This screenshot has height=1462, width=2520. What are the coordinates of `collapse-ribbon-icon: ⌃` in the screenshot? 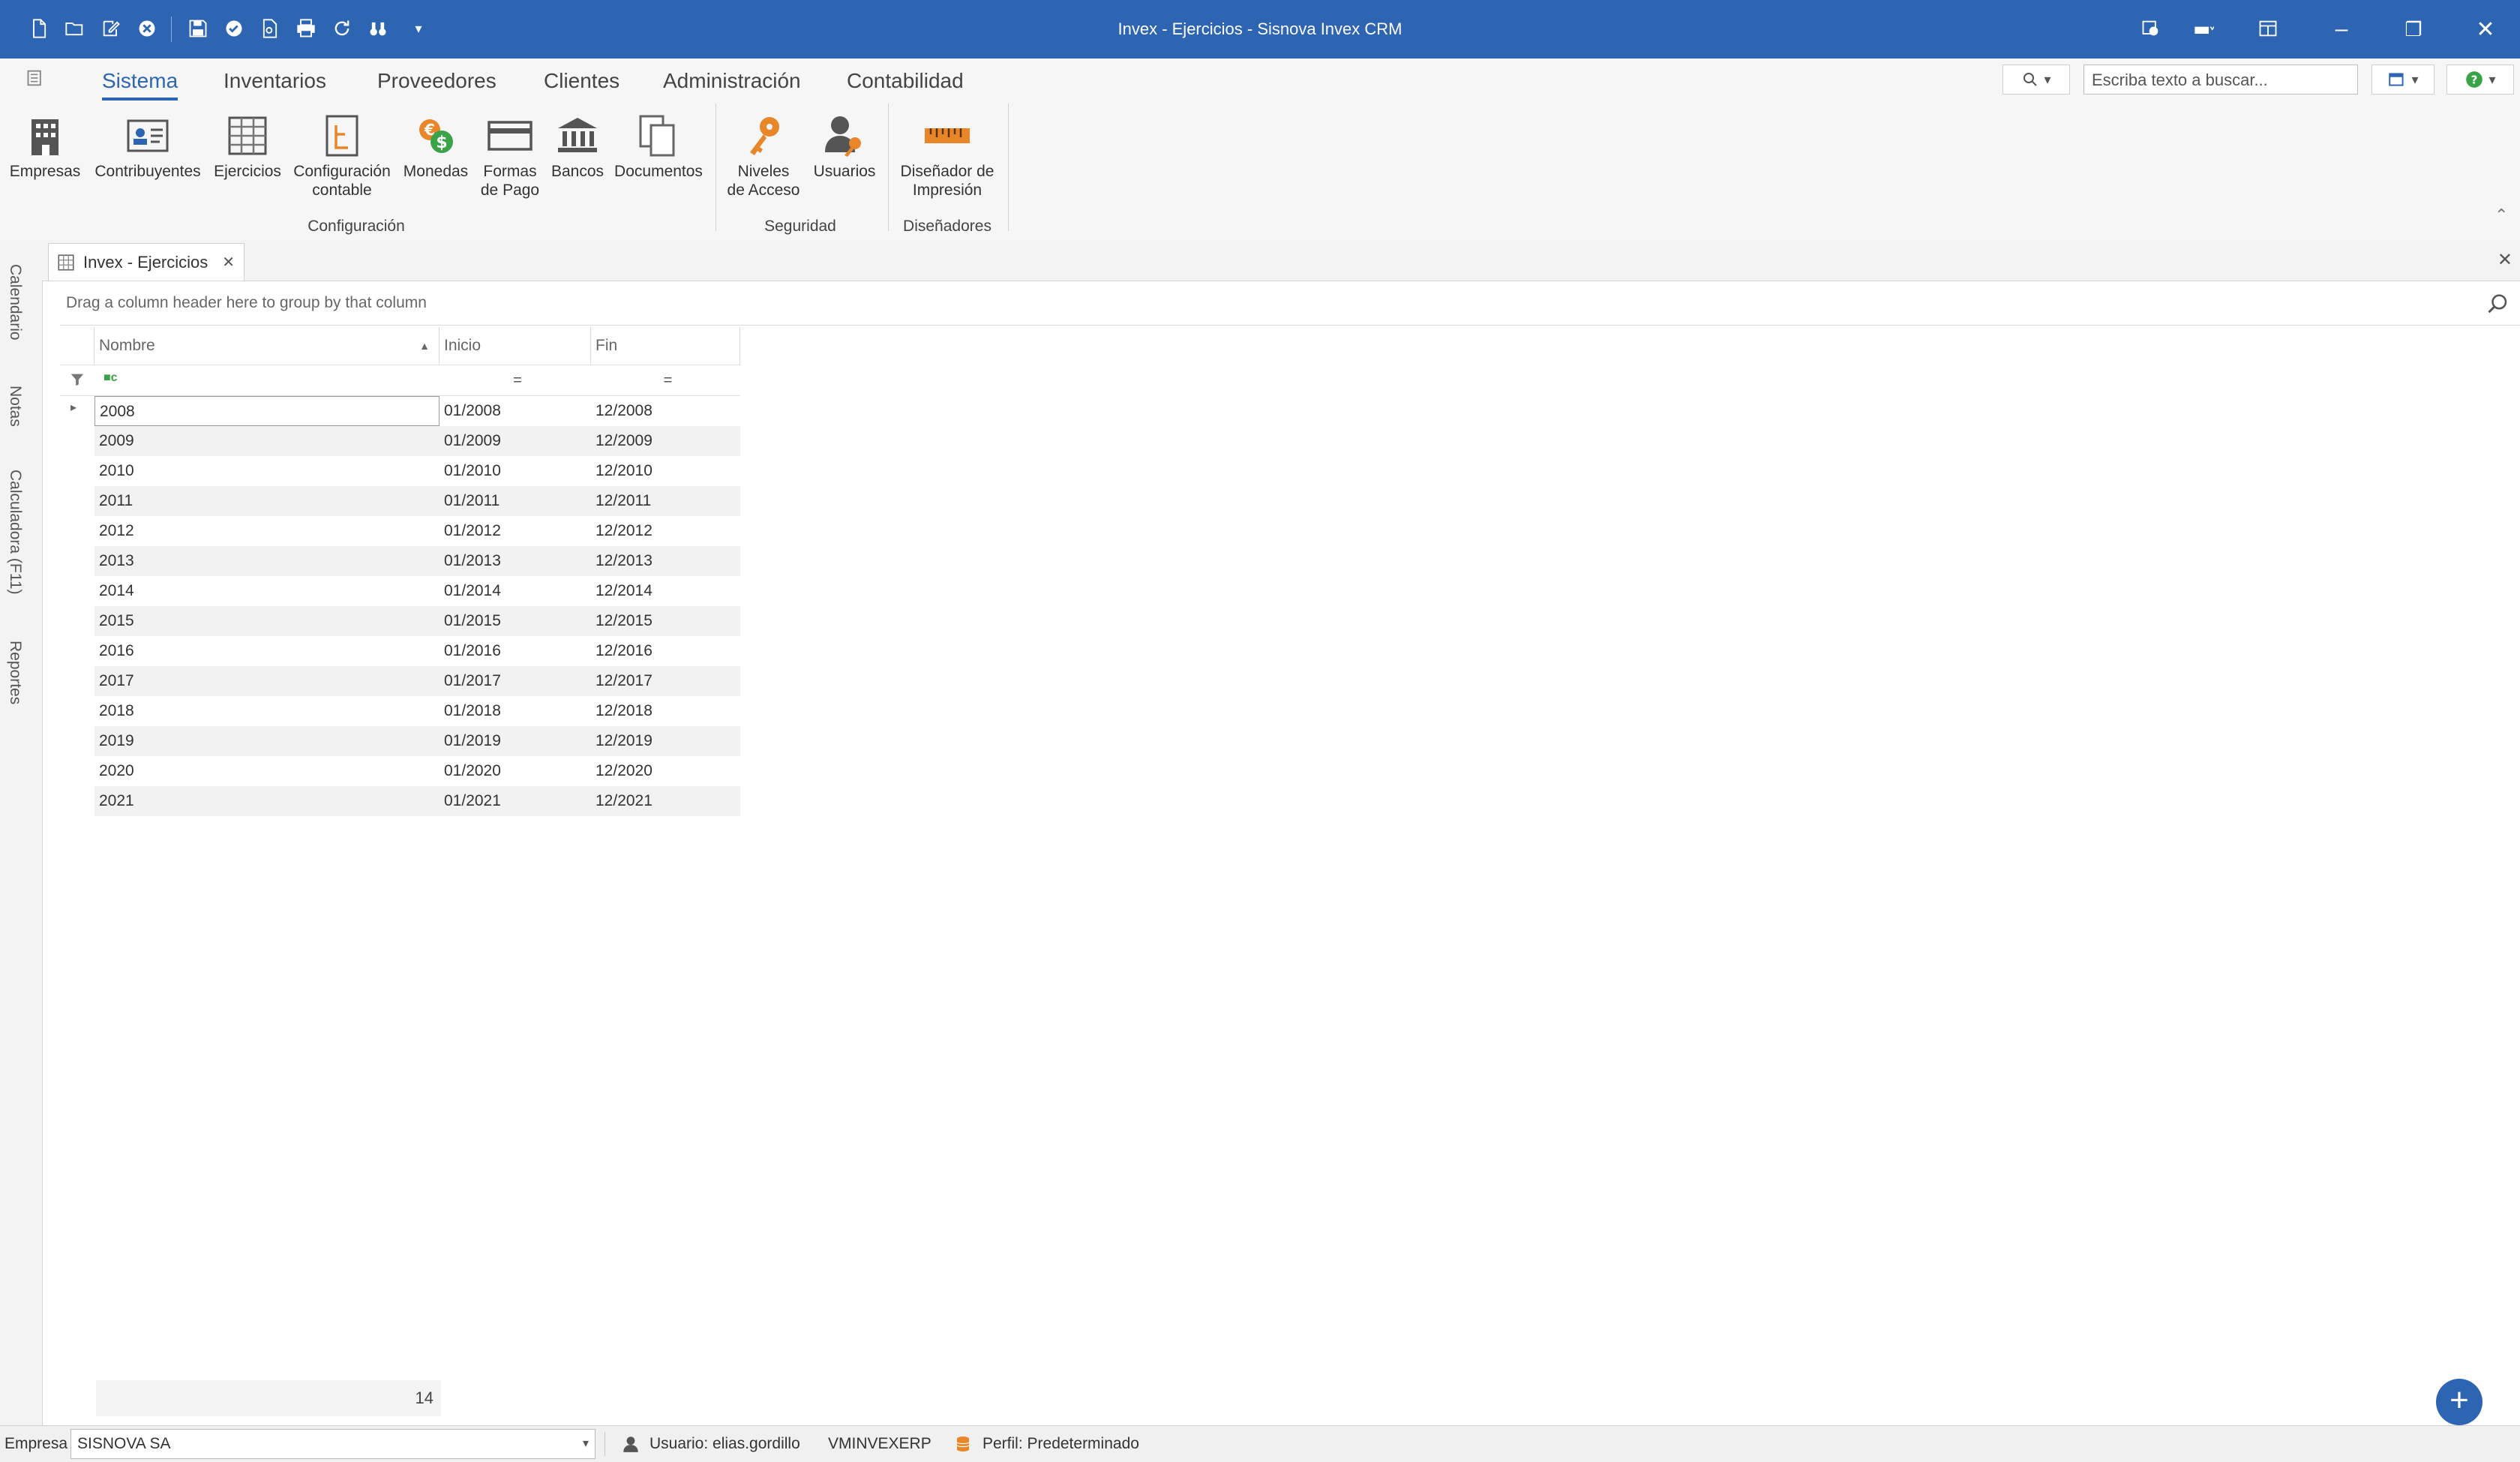 It's located at (2501, 216).